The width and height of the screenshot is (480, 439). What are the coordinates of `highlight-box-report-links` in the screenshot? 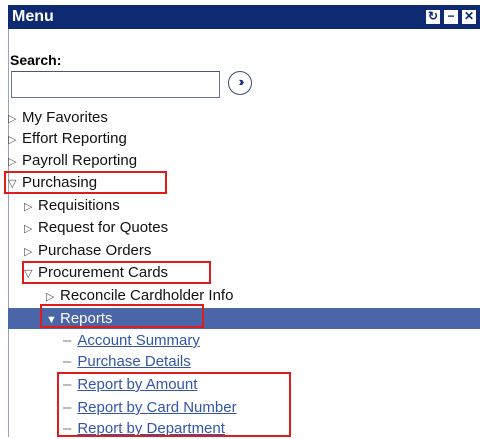 It's located at (174, 404).